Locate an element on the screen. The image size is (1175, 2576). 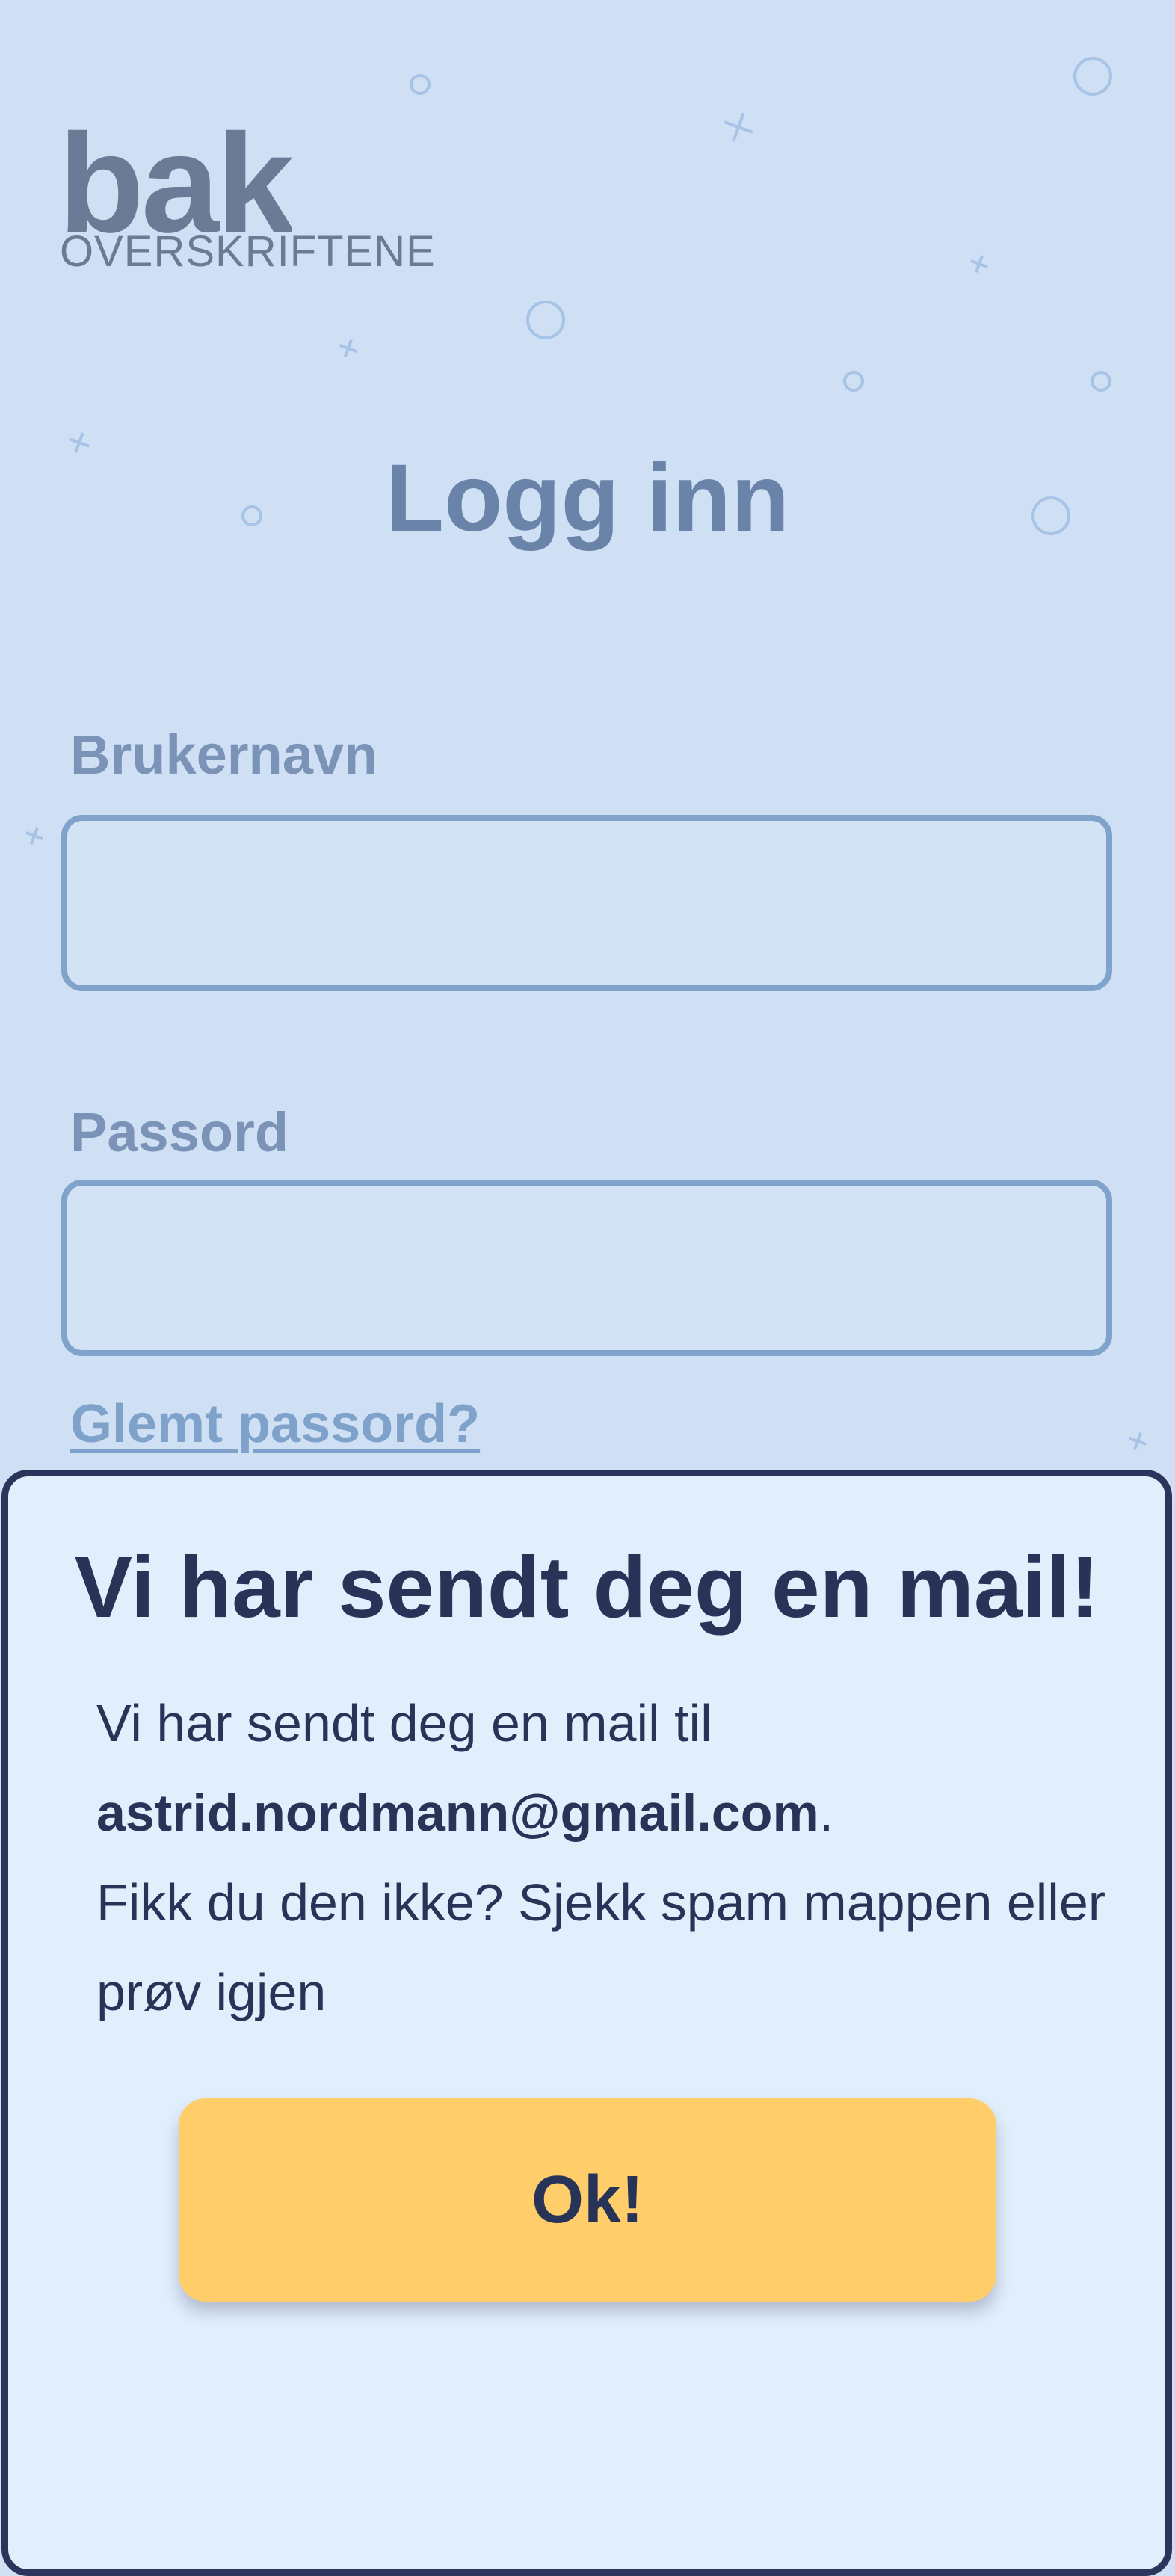
logo-wordmark: bak is located at coordinates (175, 180).